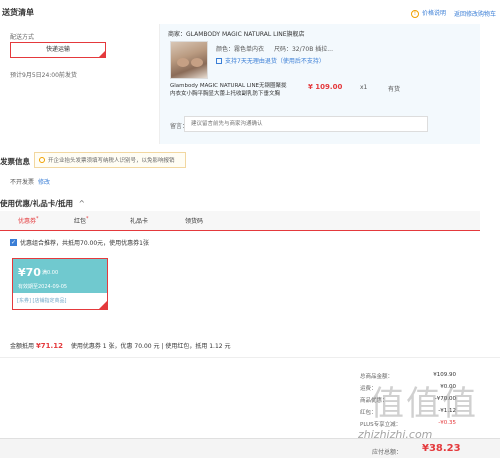 The image size is (500, 458). Describe the element at coordinates (368, 389) in the screenshot. I see `totals-label: 运费：` at that location.